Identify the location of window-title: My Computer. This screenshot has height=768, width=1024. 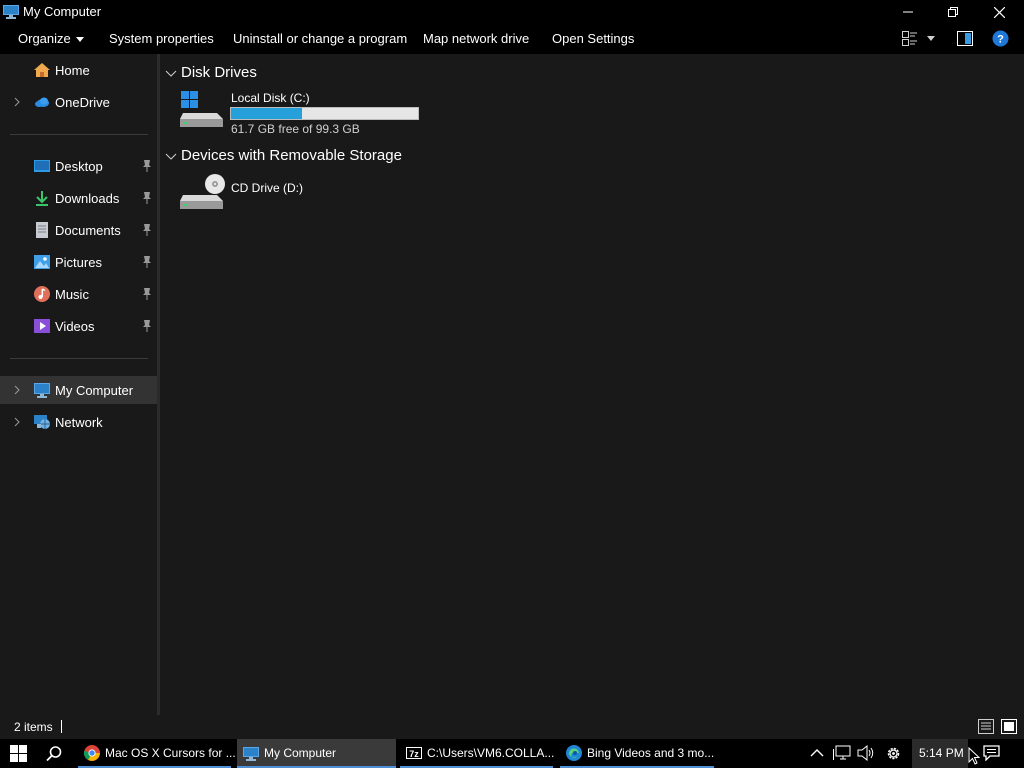
(62, 11).